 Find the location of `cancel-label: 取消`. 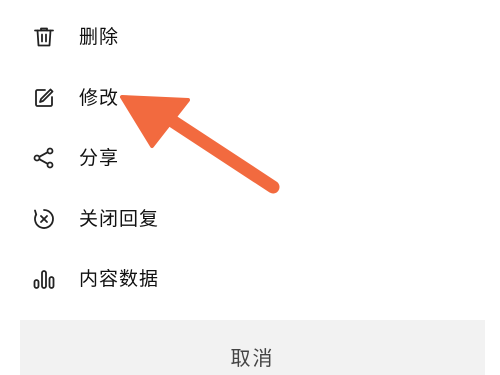

cancel-label: 取消 is located at coordinates (252, 358).